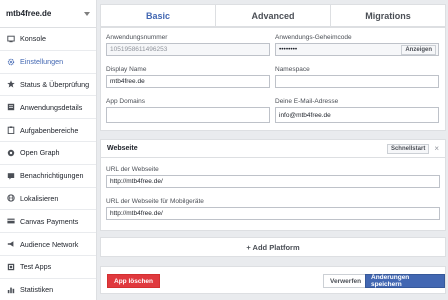 This screenshot has height=300, width=448. Describe the element at coordinates (346, 281) in the screenshot. I see `discard-button: Verwerfen` at that location.